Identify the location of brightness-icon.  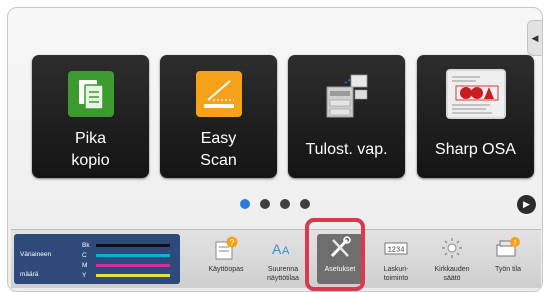
(452, 248).